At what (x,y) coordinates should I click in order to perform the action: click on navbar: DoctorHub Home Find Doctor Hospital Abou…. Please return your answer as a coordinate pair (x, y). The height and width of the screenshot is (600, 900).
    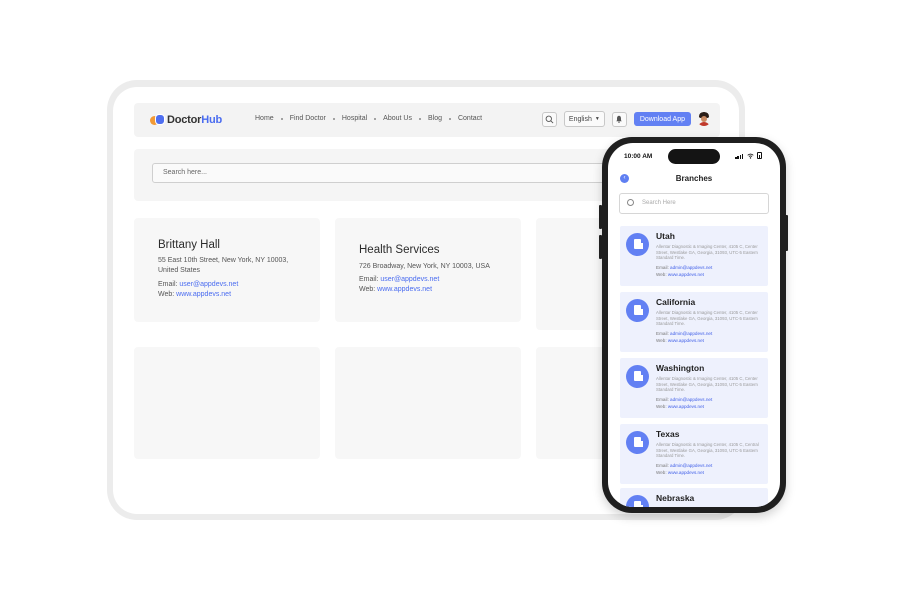
    Looking at the image, I should click on (427, 120).